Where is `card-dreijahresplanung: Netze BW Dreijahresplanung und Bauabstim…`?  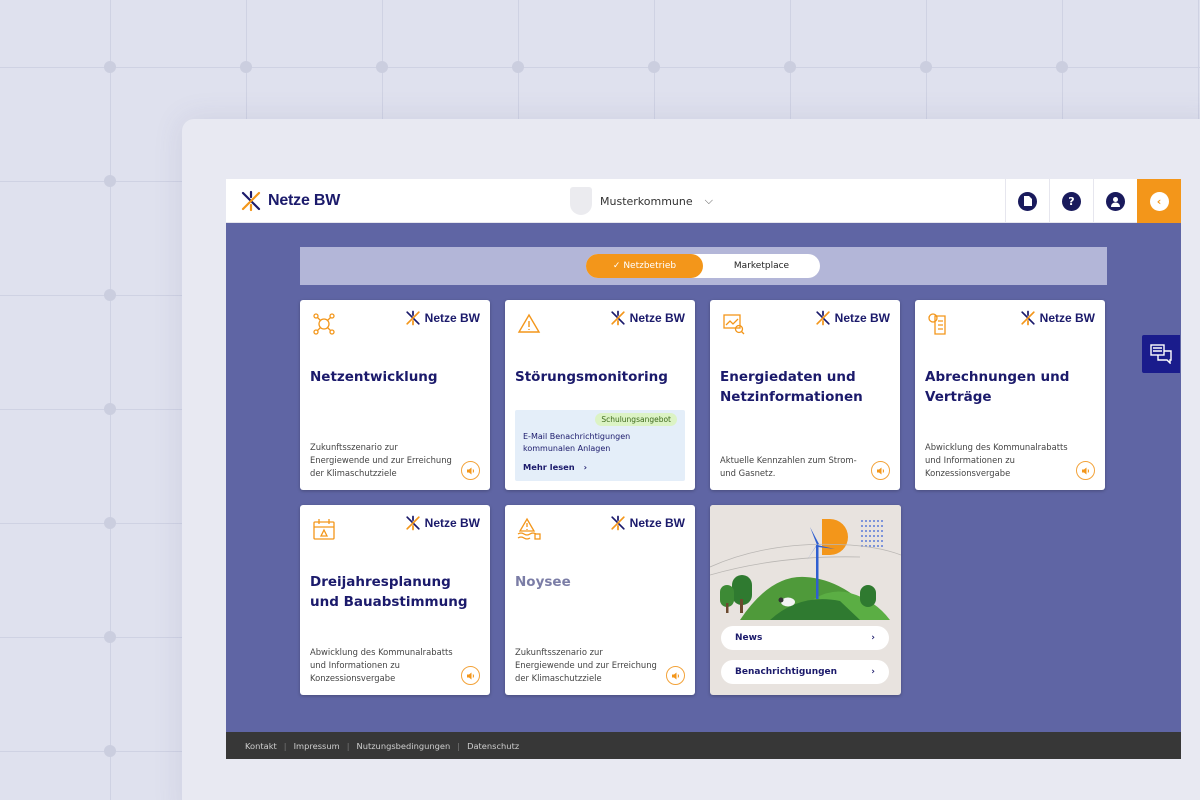
card-dreijahresplanung: Netze BW Dreijahresplanung und Bauabstim… is located at coordinates (395, 600).